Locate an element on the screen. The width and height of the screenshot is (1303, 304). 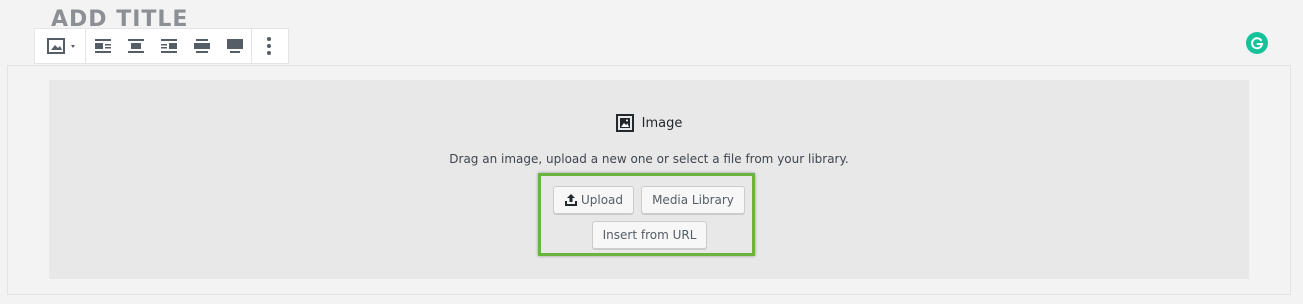
more-vertical-icon is located at coordinates (269, 46).